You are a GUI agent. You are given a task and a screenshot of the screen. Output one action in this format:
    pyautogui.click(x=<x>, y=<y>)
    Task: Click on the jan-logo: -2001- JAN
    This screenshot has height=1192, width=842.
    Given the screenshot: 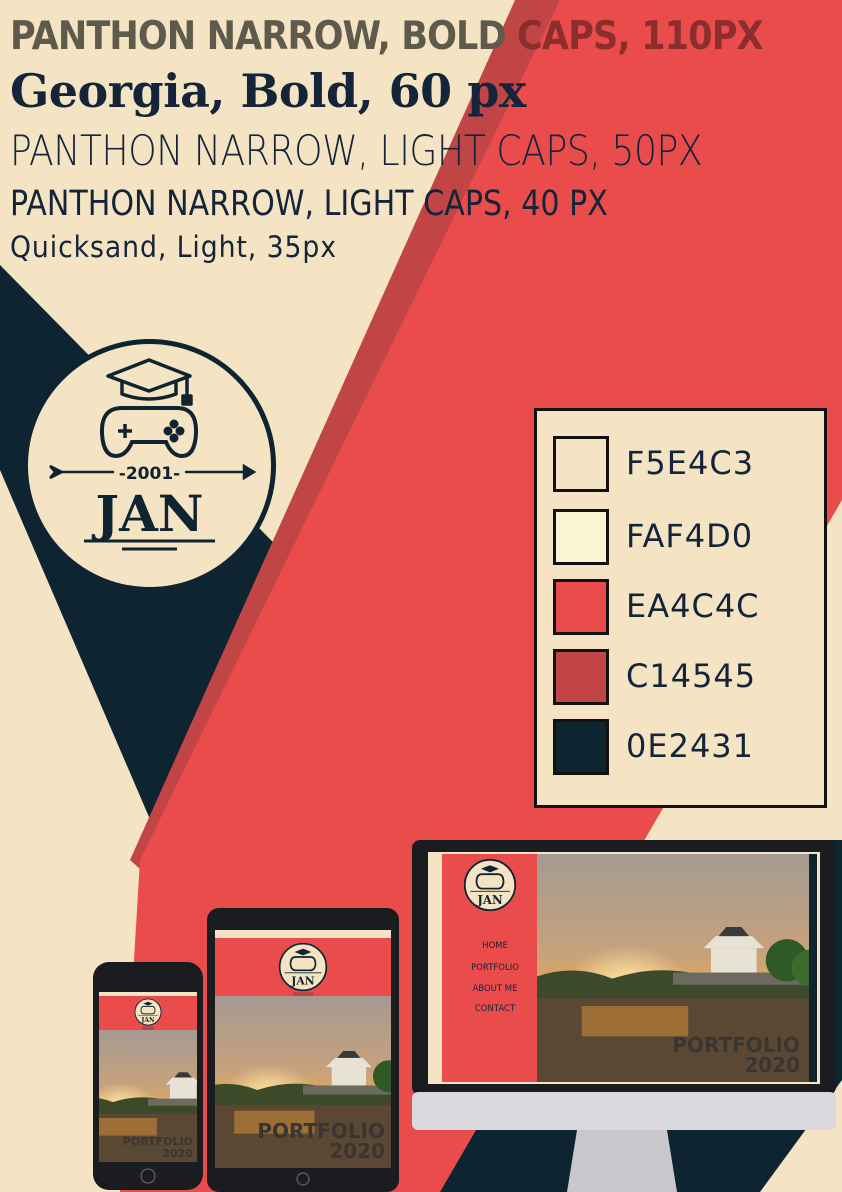 What is the action you would take?
    pyautogui.click(x=149, y=465)
    